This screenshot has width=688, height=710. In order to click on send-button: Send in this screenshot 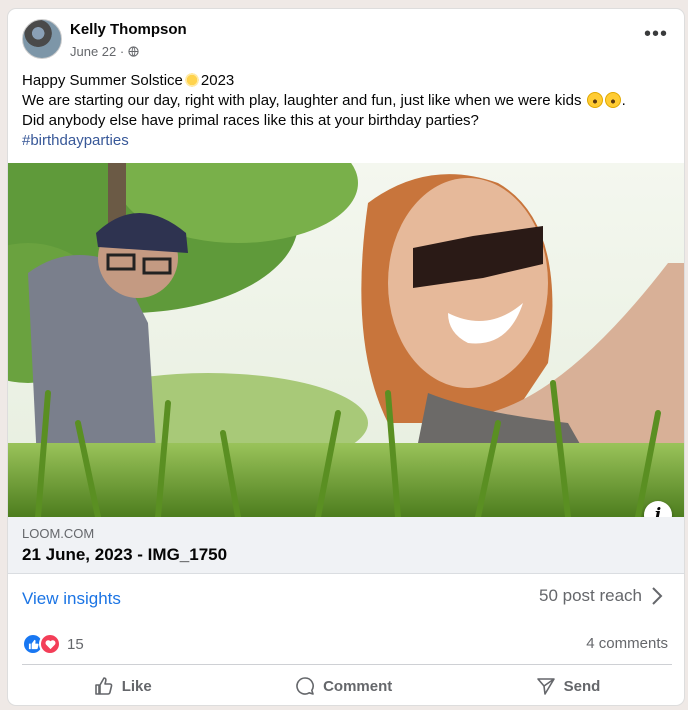, I will do `click(568, 686)`.